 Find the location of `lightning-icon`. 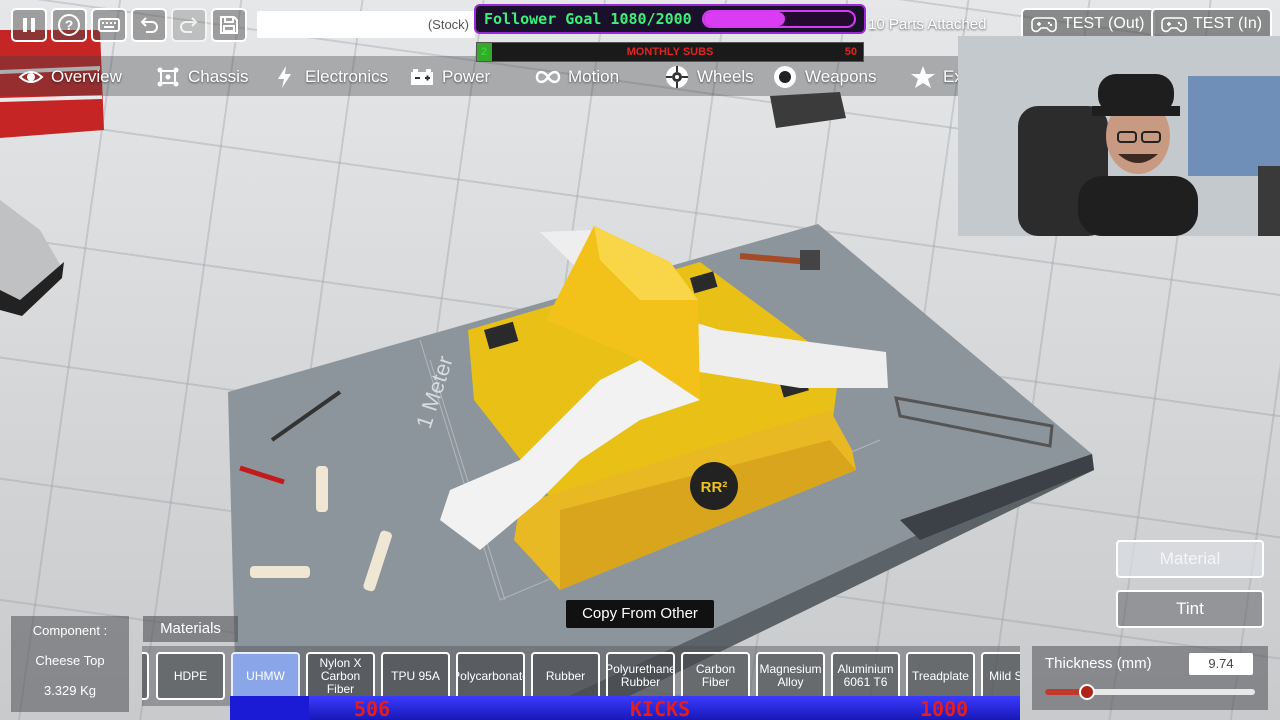

lightning-icon is located at coordinates (284, 77).